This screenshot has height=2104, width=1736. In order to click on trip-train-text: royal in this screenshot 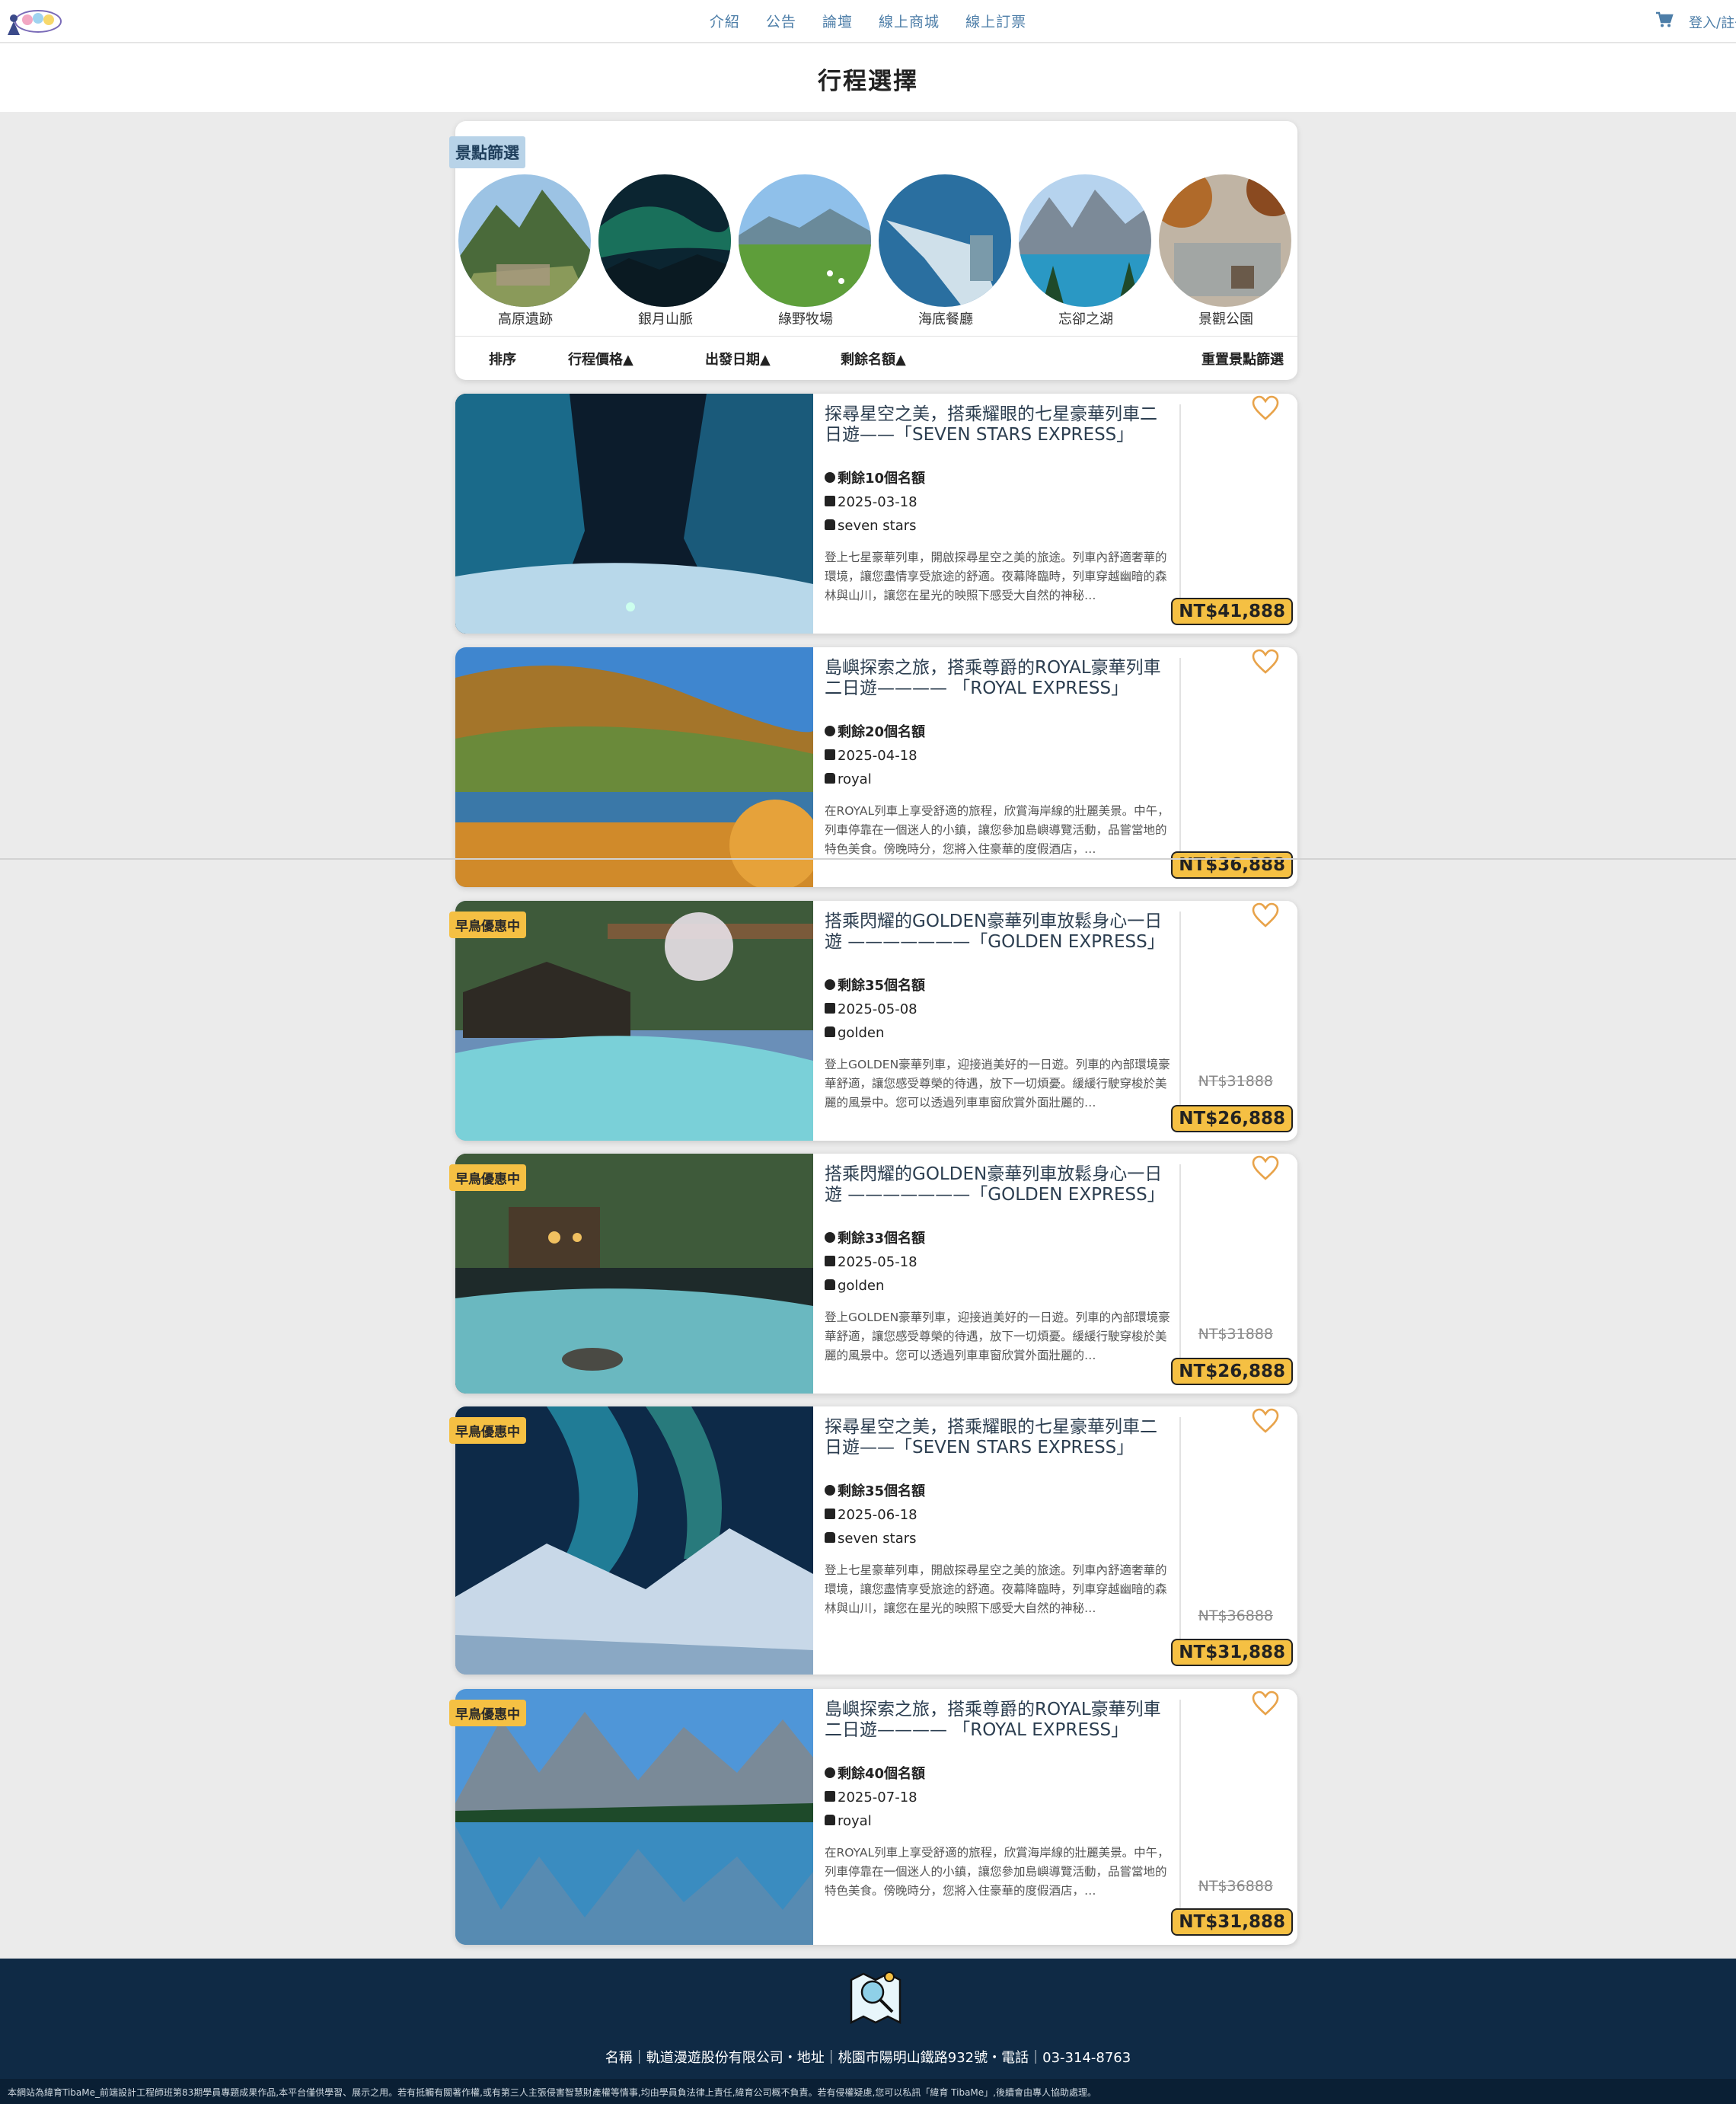, I will do `click(855, 1821)`.